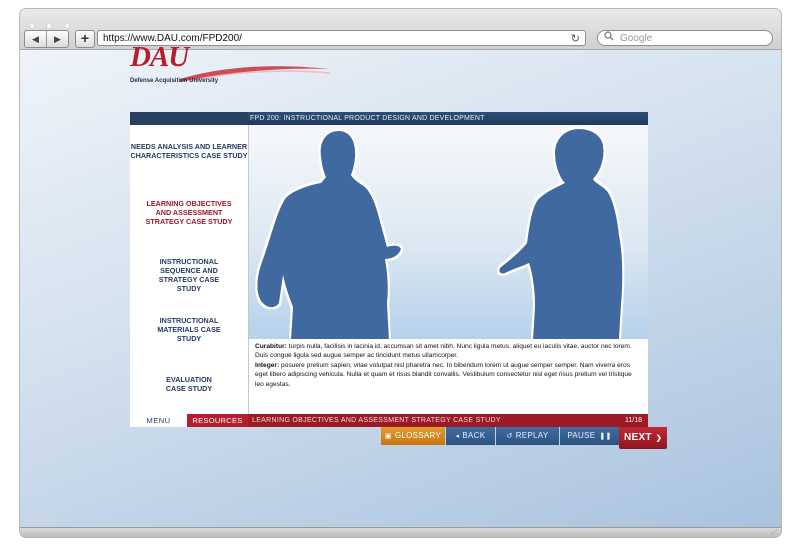 This screenshot has height=549, width=800. I want to click on new-tab-button: +, so click(85, 39).